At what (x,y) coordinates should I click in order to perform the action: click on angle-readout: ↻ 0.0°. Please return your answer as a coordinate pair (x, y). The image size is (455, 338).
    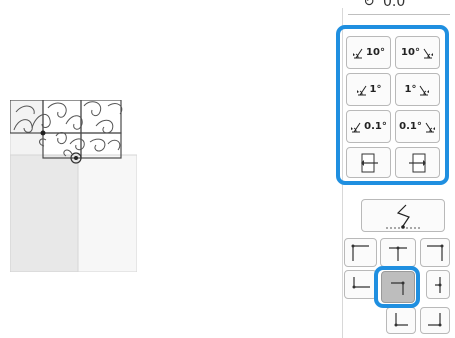
    Looking at the image, I should click on (402, 7).